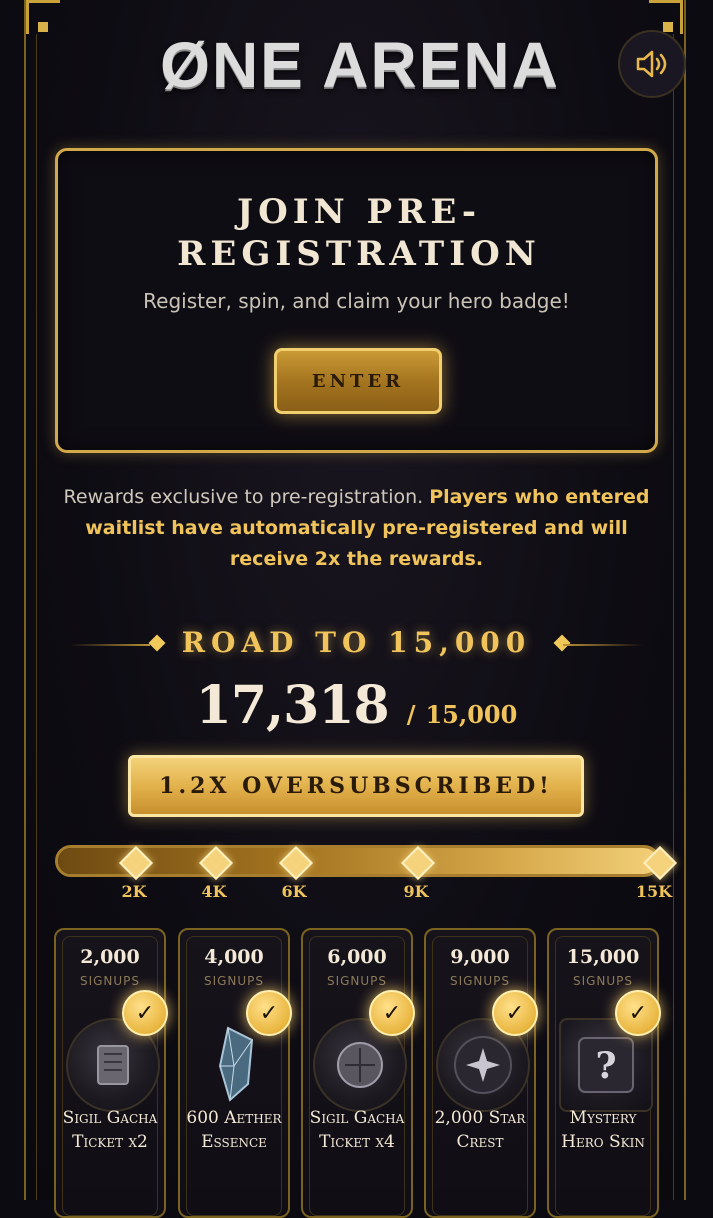 This screenshot has width=713, height=1218. Describe the element at coordinates (603, 957) in the screenshot. I see `reward-threshold: 15,000` at that location.